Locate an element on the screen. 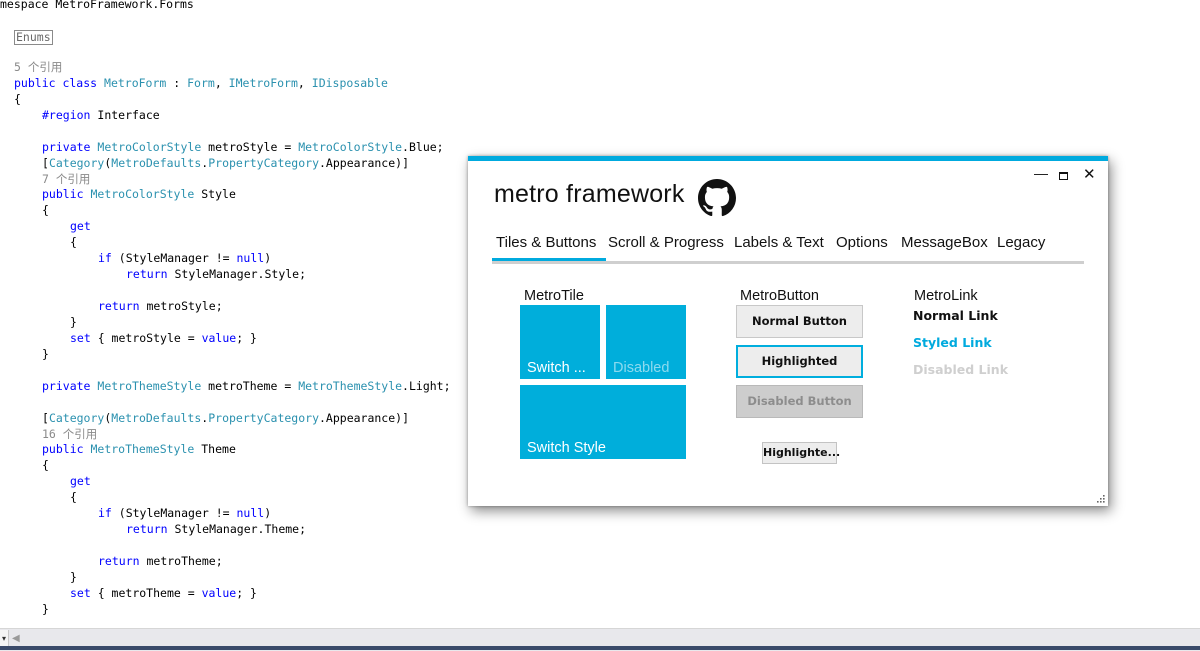 Image resolution: width=1200 pixels, height=651 pixels. code-text: metroStyle; is located at coordinates (181, 306).